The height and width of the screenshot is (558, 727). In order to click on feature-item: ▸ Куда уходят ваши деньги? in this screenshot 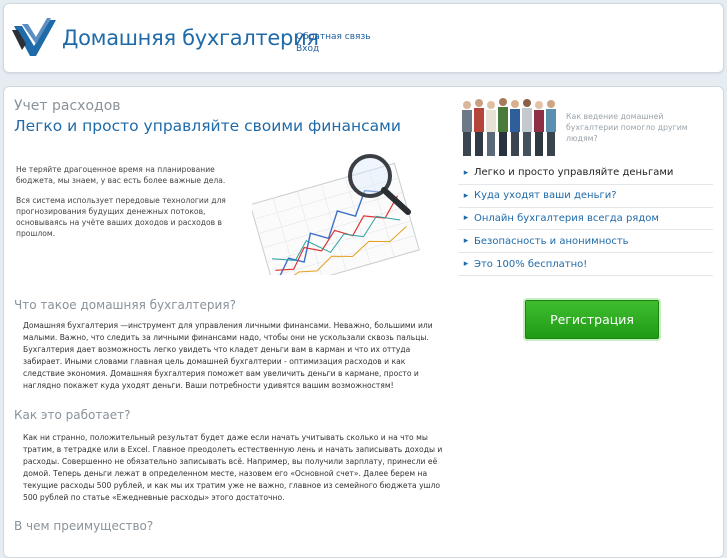, I will do `click(585, 196)`.